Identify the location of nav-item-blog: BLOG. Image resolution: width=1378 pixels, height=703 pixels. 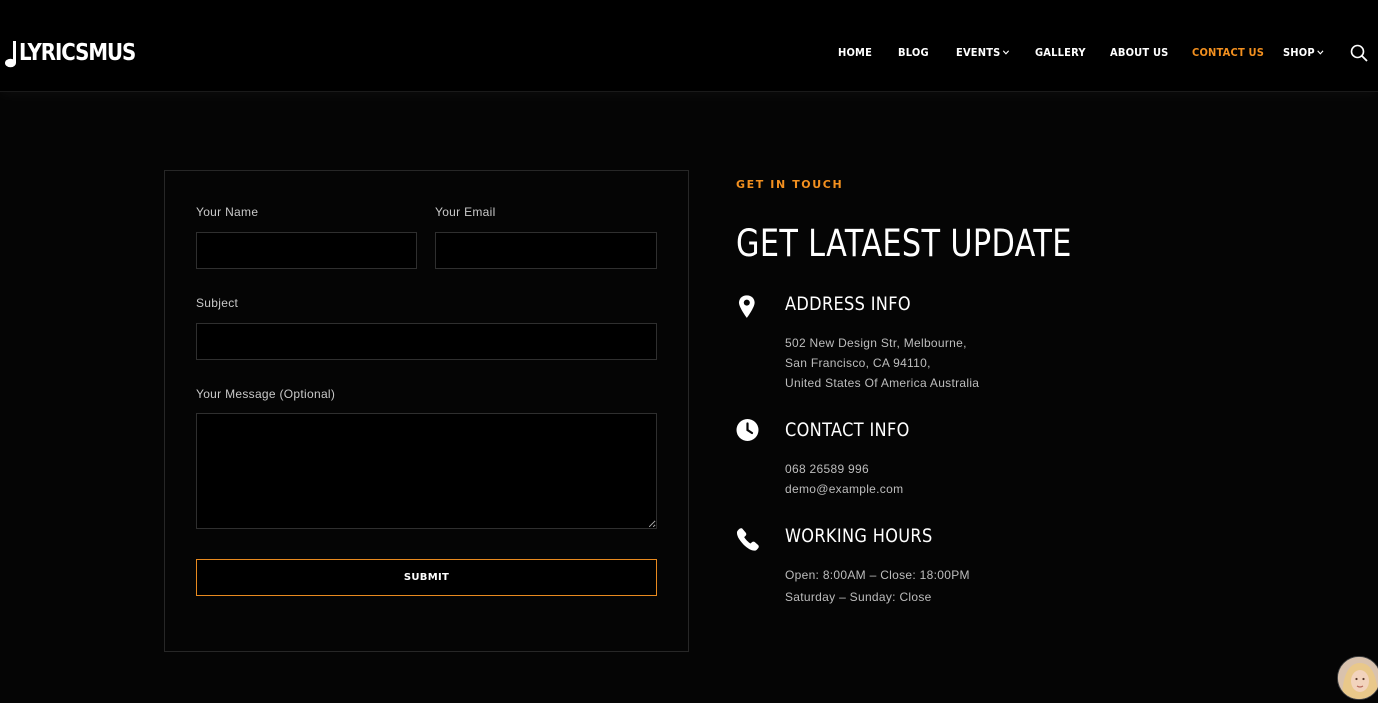
(913, 52).